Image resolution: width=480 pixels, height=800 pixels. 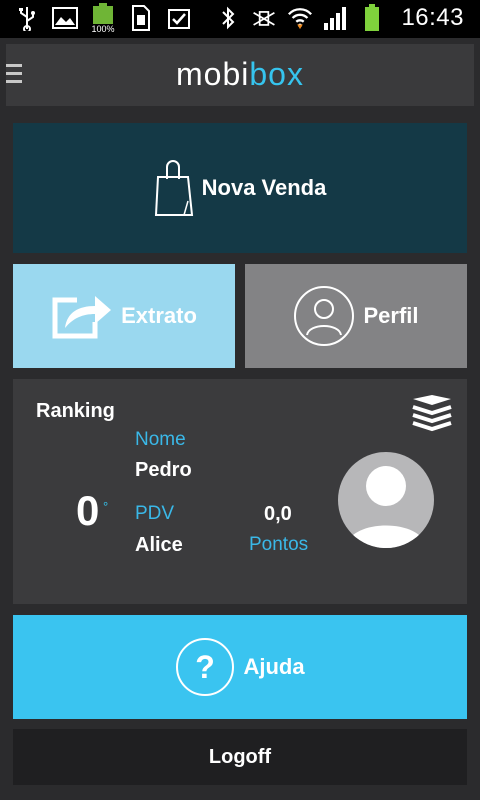 I want to click on battery-icon, so click(x=372, y=18).